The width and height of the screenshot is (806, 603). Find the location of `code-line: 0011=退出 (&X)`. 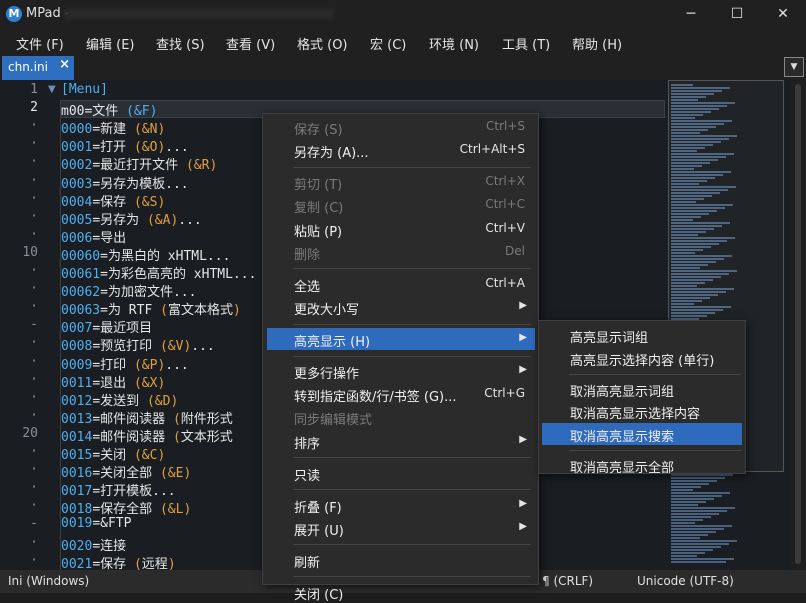

code-line: 0011=退出 (&X) is located at coordinates (113, 381).